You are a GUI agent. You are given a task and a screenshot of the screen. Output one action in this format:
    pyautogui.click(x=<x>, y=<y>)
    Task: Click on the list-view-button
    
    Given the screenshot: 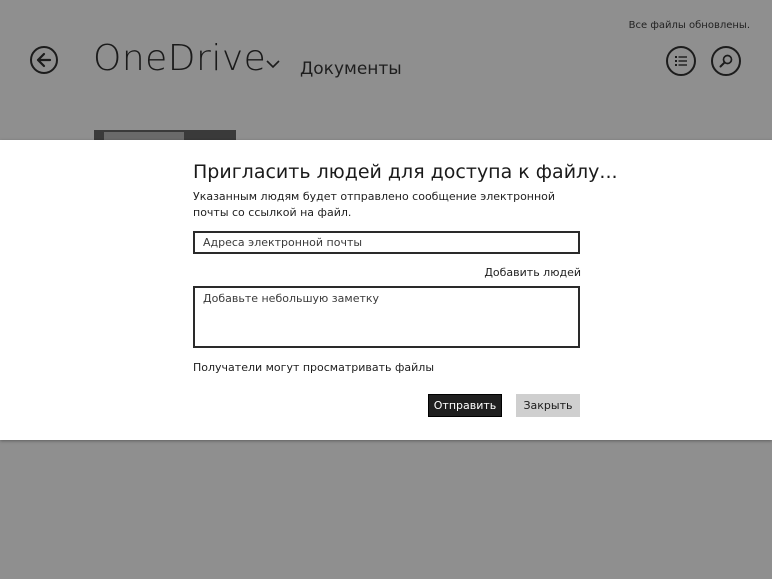 What is the action you would take?
    pyautogui.click(x=681, y=61)
    